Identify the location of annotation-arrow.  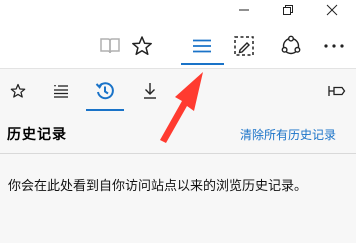
(181, 107).